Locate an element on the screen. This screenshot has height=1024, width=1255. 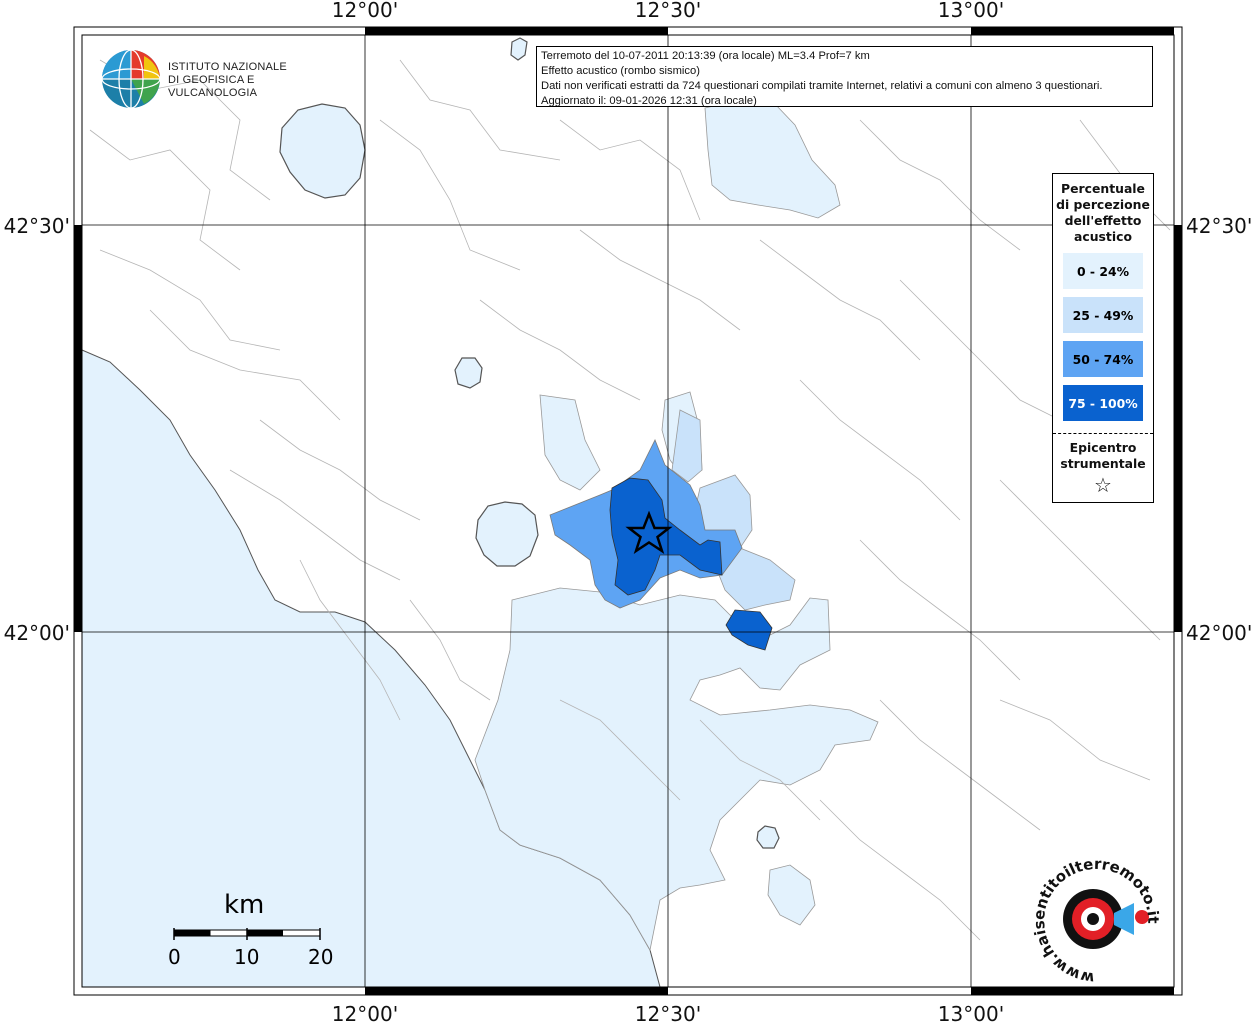
legend-class-3: 50 - 74% is located at coordinates (1103, 359).